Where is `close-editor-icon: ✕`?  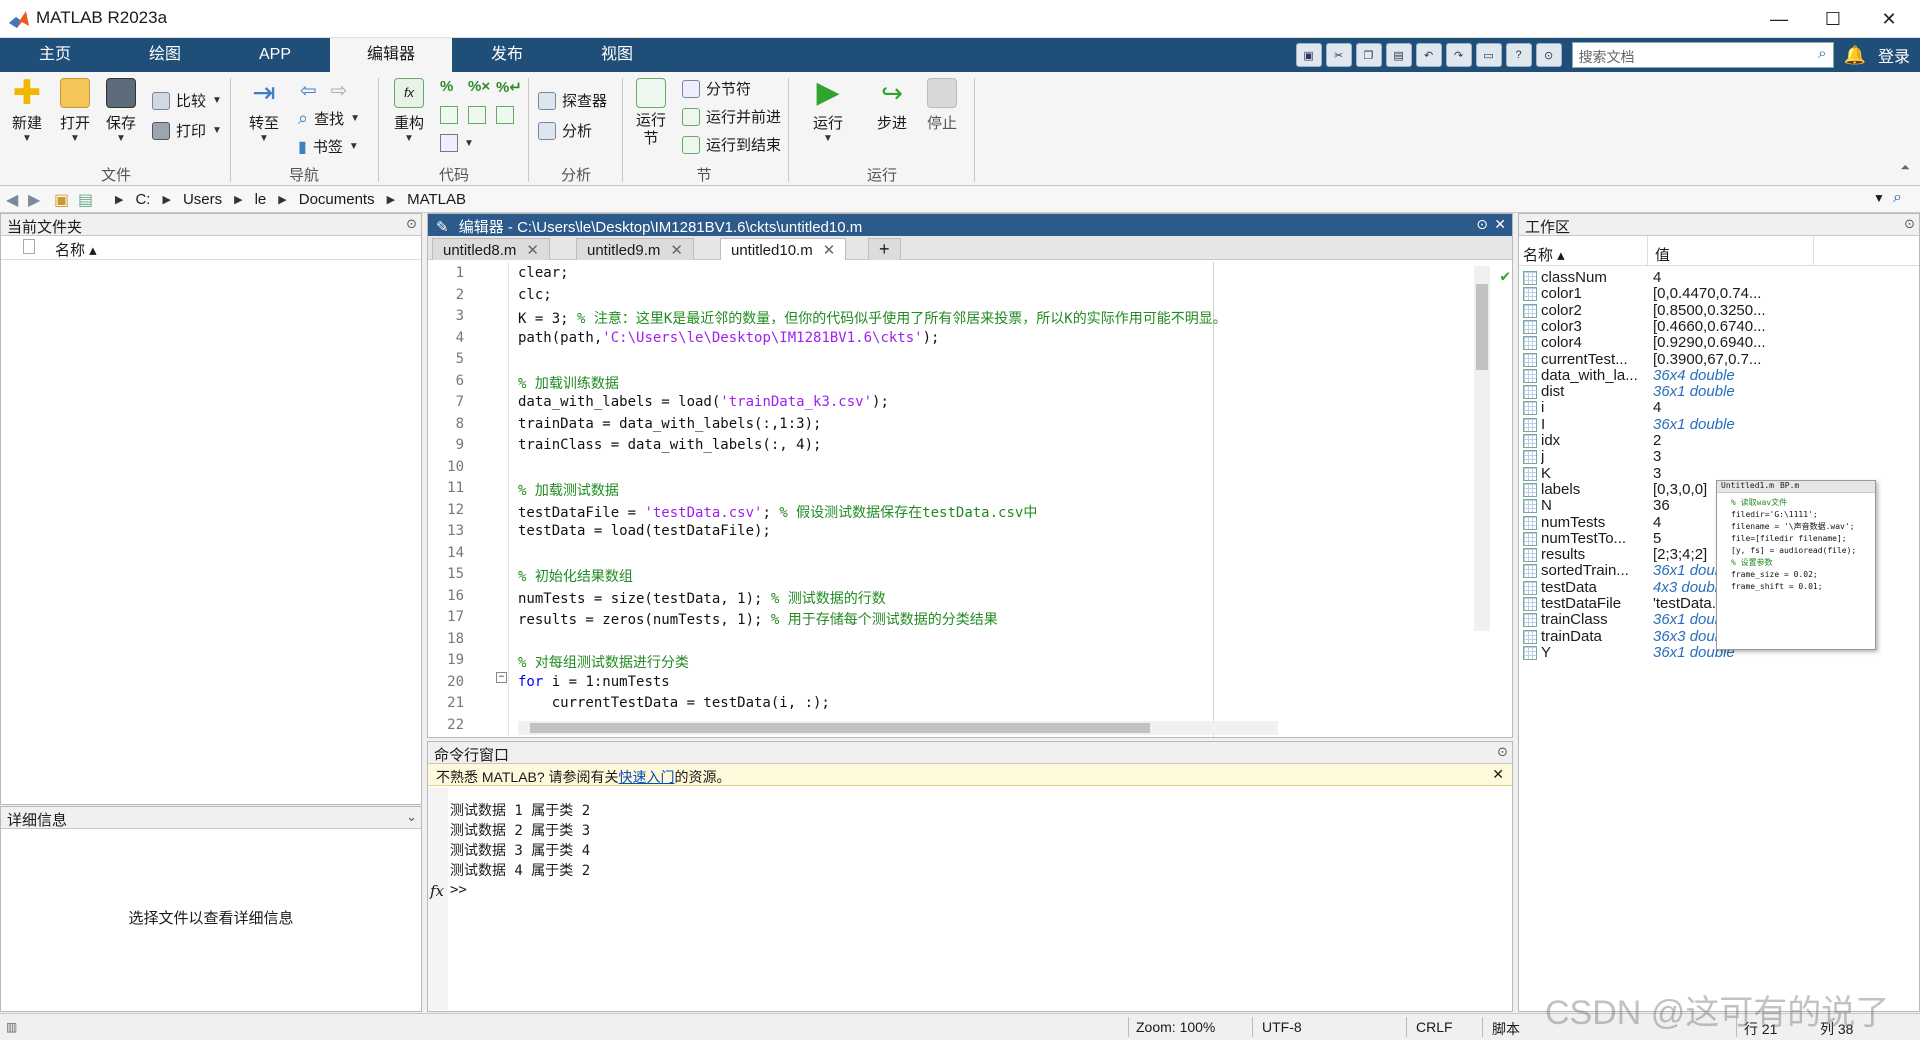
close-editor-icon: ✕ is located at coordinates (1500, 224).